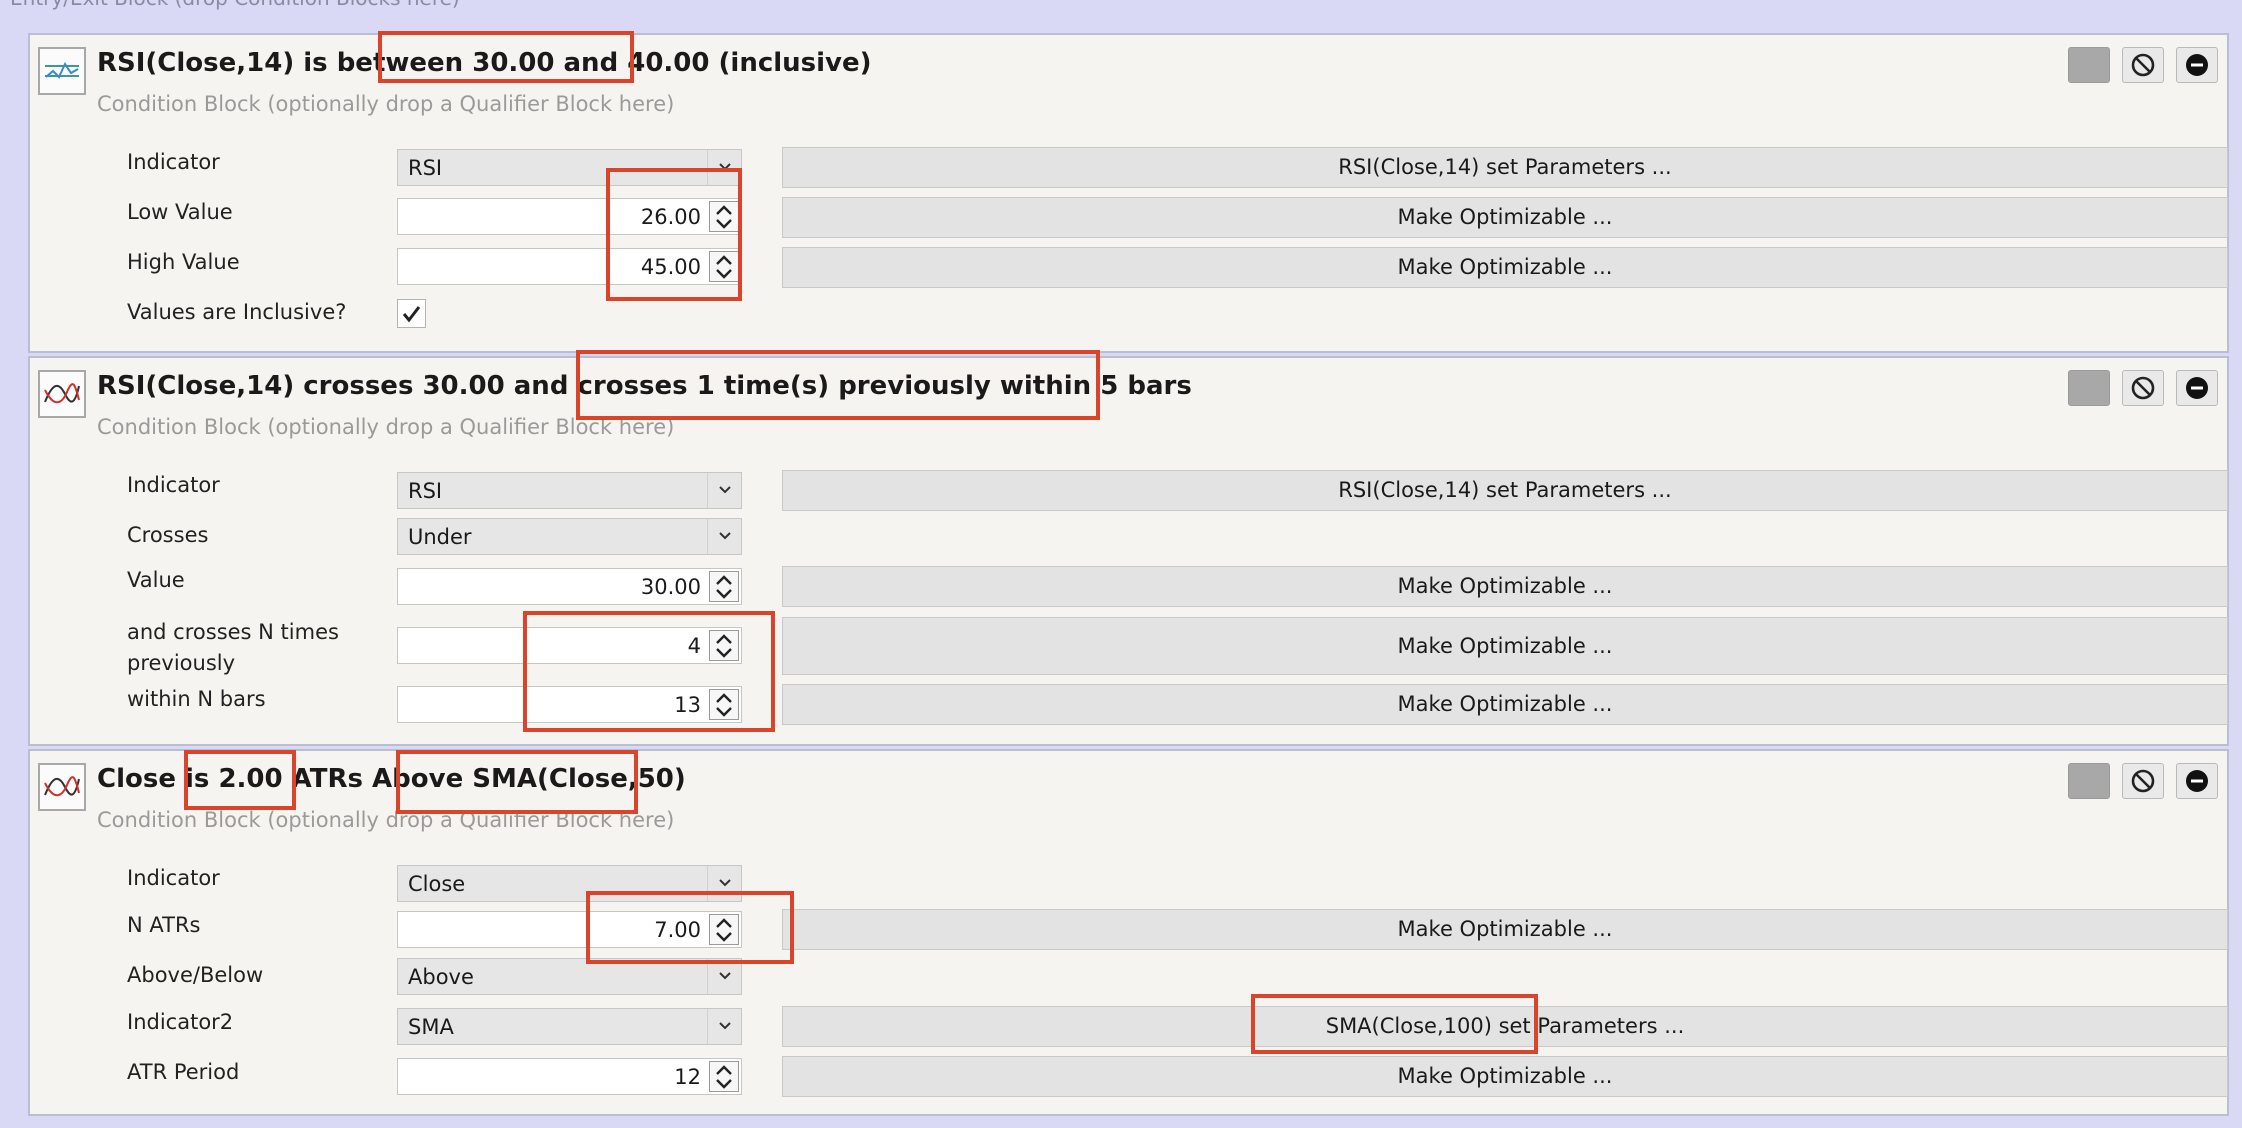 The height and width of the screenshot is (1128, 2242). Describe the element at coordinates (569, 1026) in the screenshot. I see `indicator2-dropdown: SMA` at that location.